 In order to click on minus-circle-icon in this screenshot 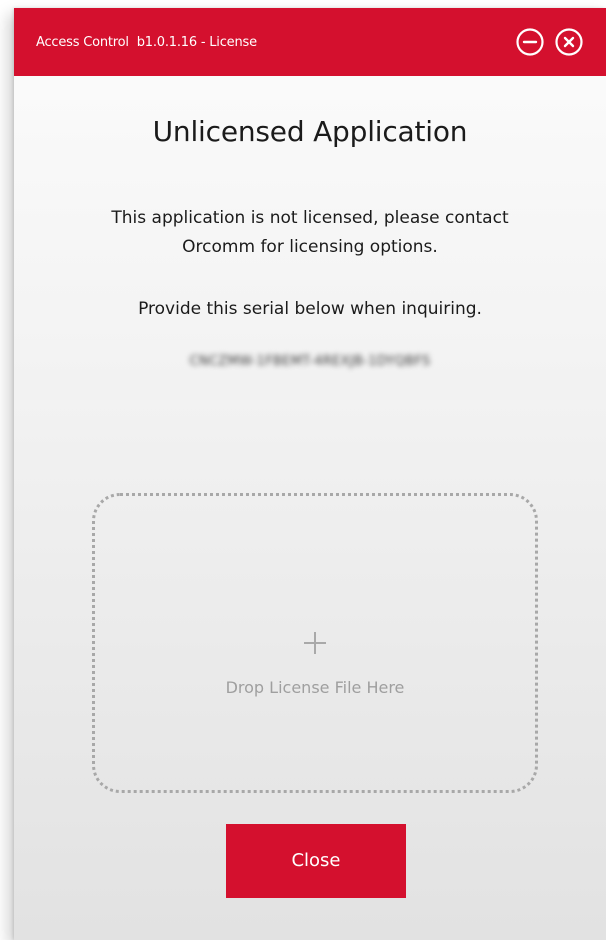, I will do `click(530, 42)`.